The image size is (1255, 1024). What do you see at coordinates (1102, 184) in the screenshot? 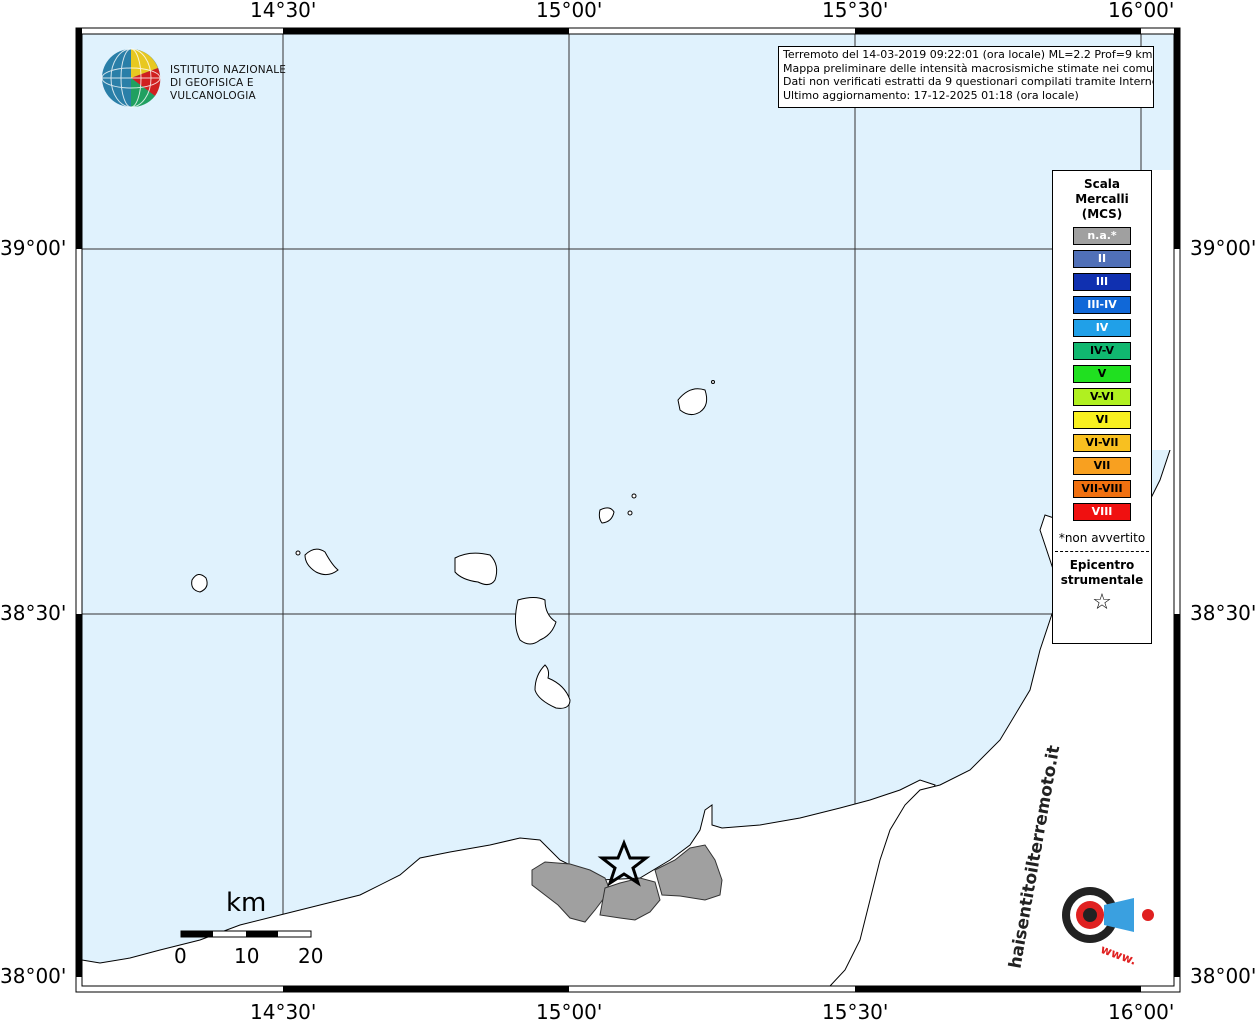
I see `legend-title-line1: Scala` at bounding box center [1102, 184].